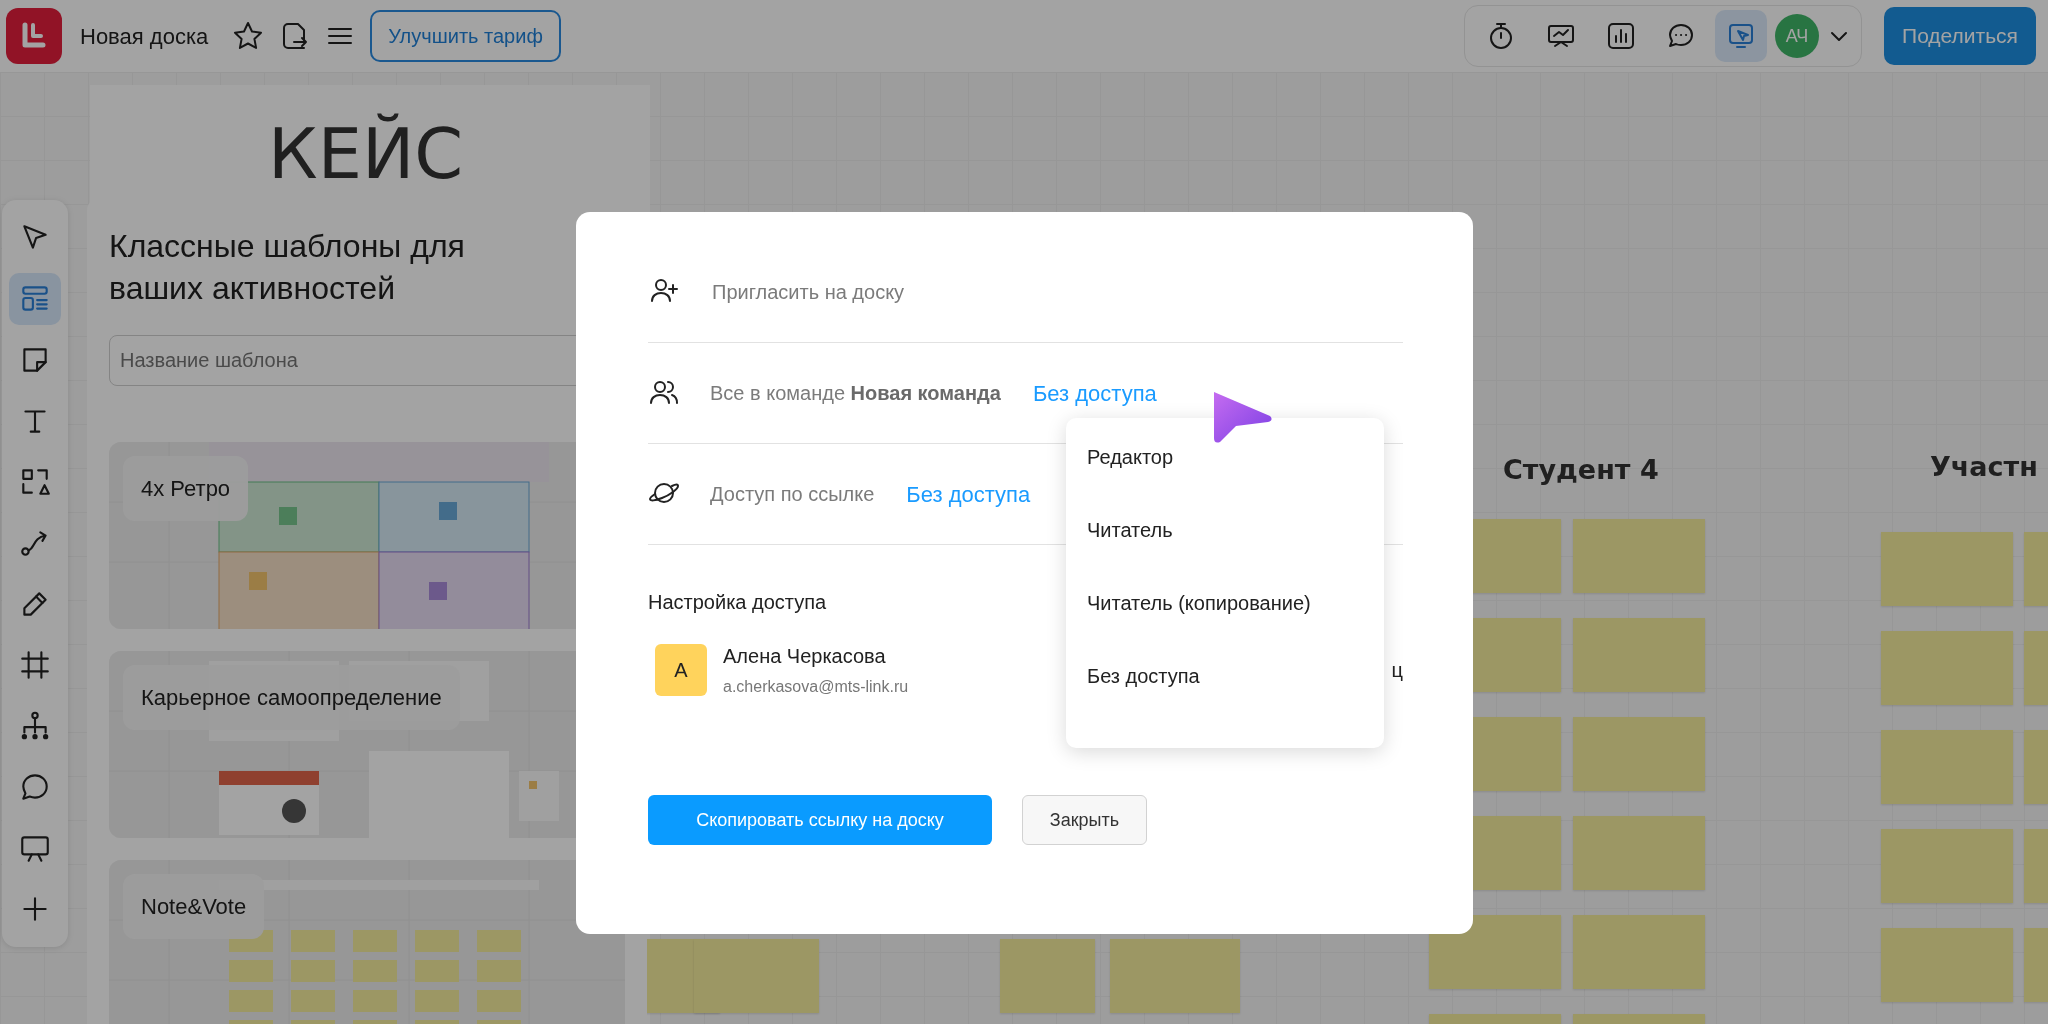 This screenshot has height=1024, width=2048. I want to click on frame-icon, so click(35, 665).